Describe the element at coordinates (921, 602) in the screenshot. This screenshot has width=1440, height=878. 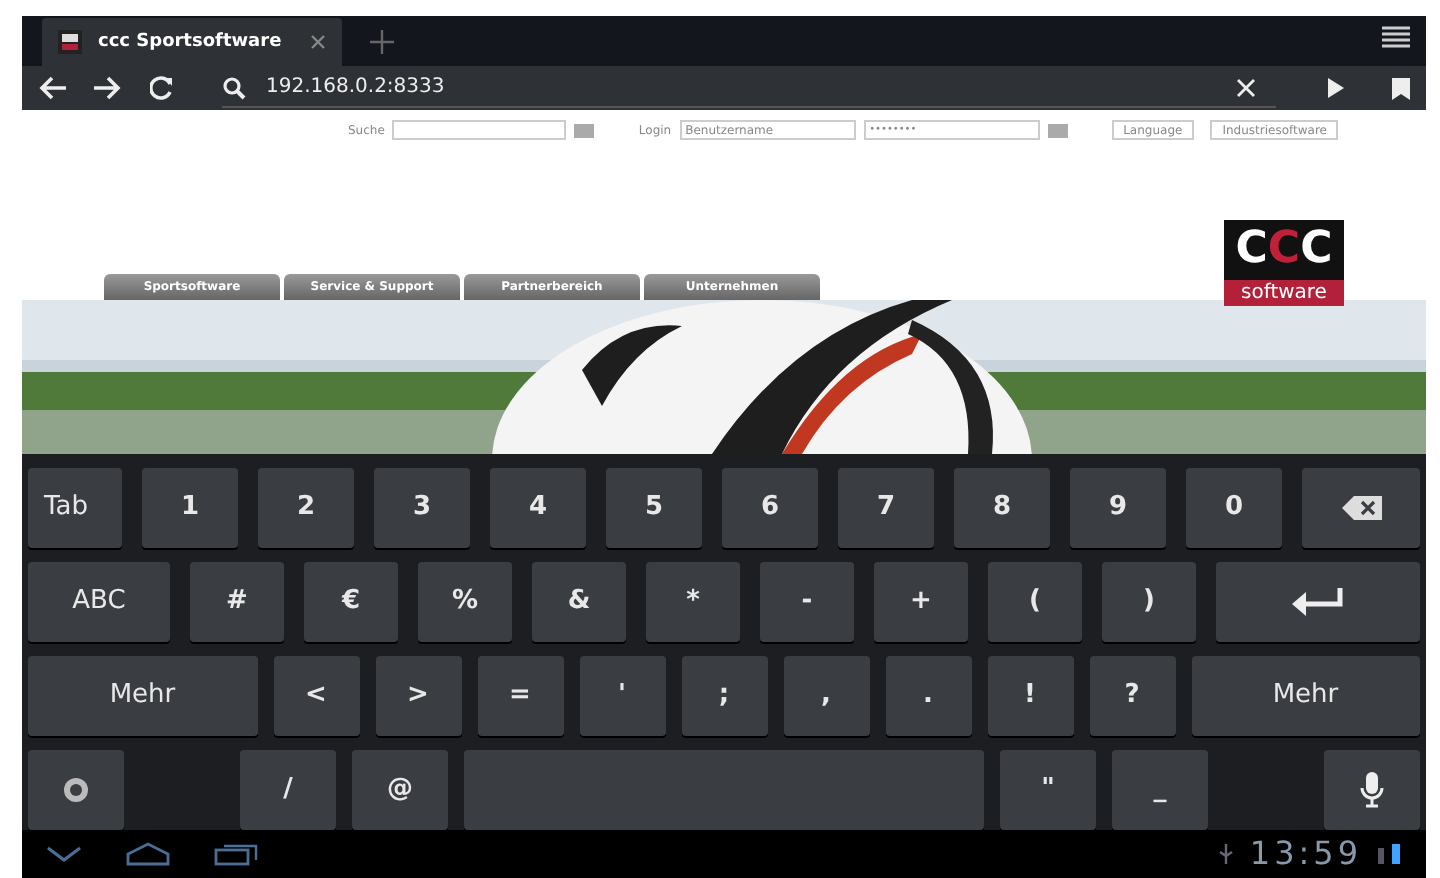
I see `keyboard-key: +` at that location.